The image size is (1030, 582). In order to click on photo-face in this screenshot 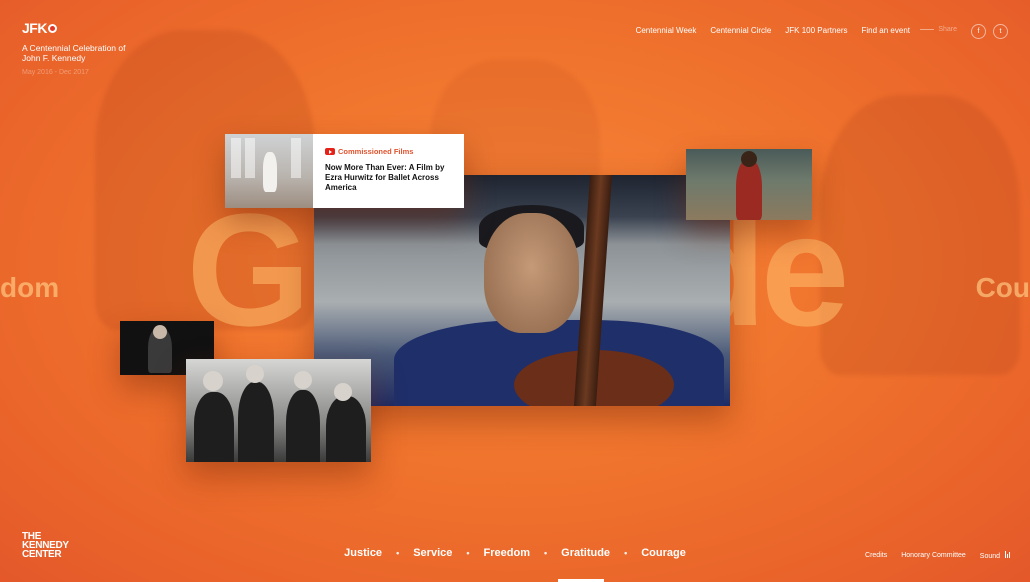, I will do `click(531, 273)`.